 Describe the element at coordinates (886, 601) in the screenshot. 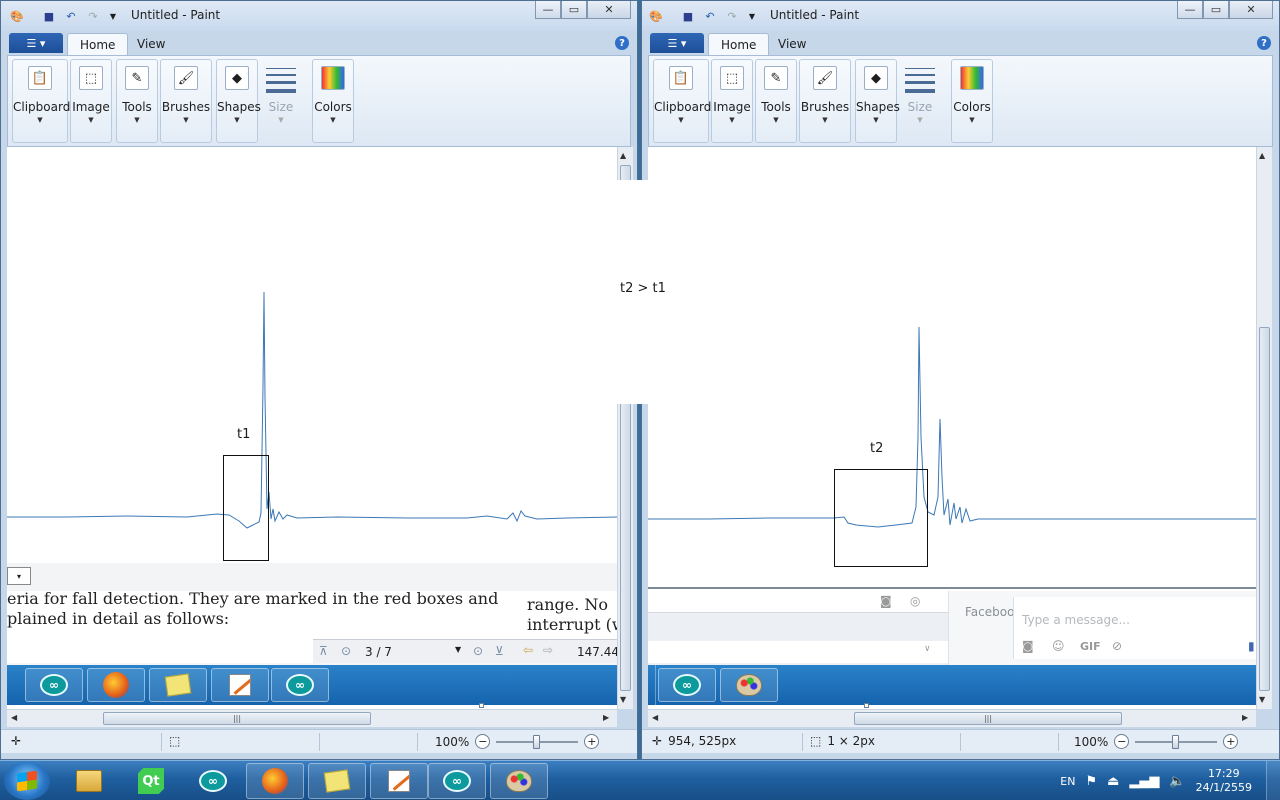

I see `camera-icon: ◙` at that location.